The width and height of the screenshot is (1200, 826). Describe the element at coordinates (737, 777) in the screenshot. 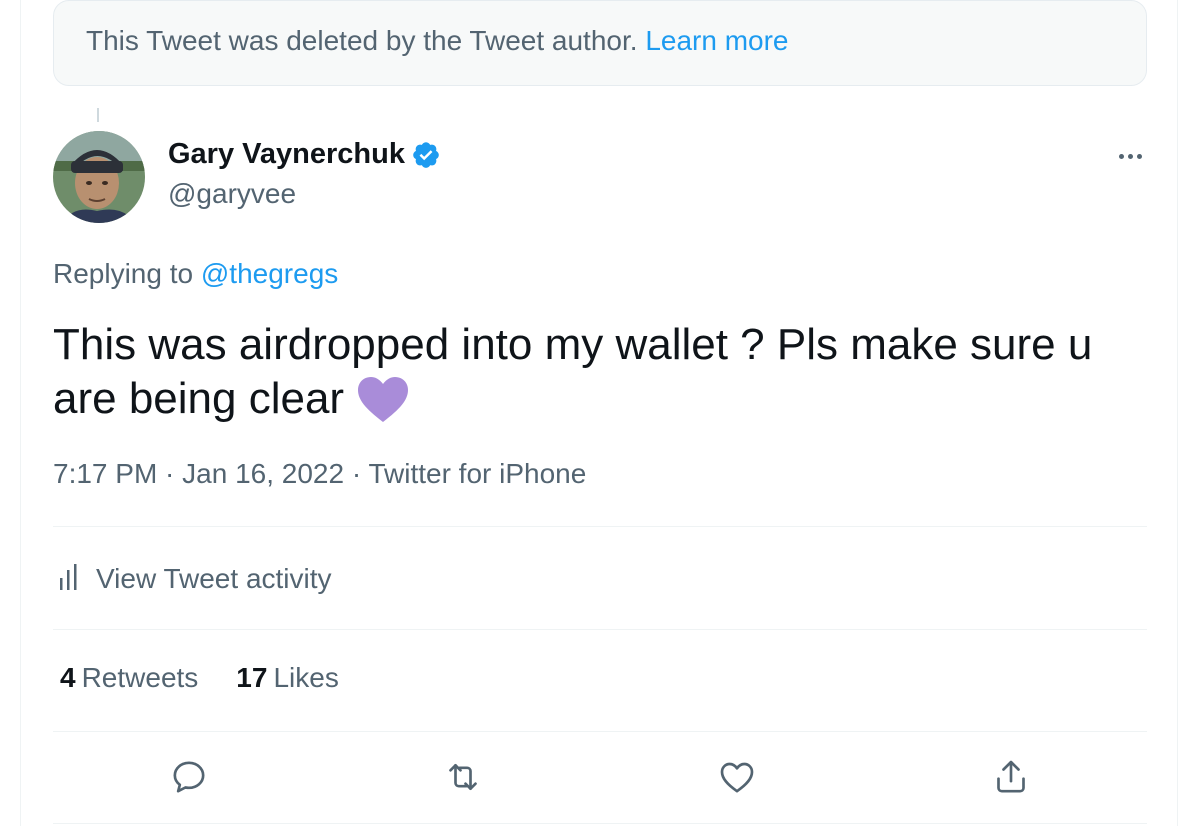

I see `like-icon` at that location.